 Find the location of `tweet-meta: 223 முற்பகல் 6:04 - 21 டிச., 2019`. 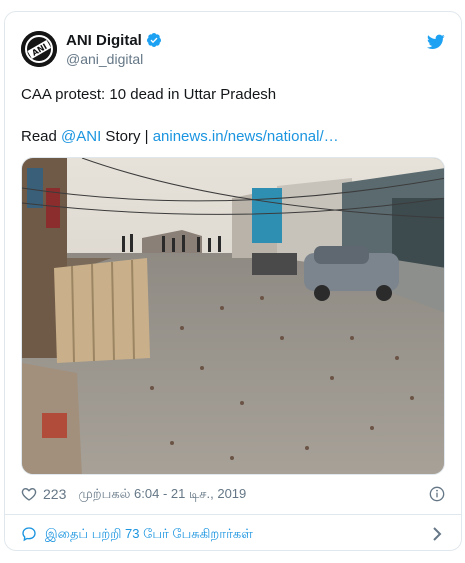

tweet-meta: 223 முற்பகல் 6:04 - 21 டிச., 2019 is located at coordinates (233, 494).